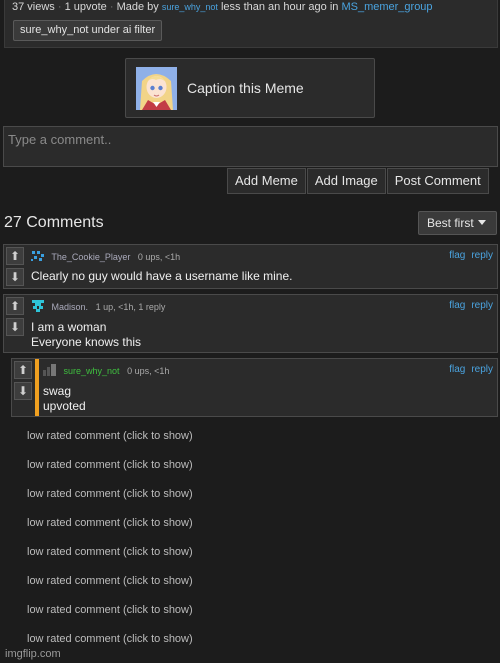 The height and width of the screenshot is (663, 500). Describe the element at coordinates (33, 7) in the screenshot. I see `views-count: 37 views` at that location.